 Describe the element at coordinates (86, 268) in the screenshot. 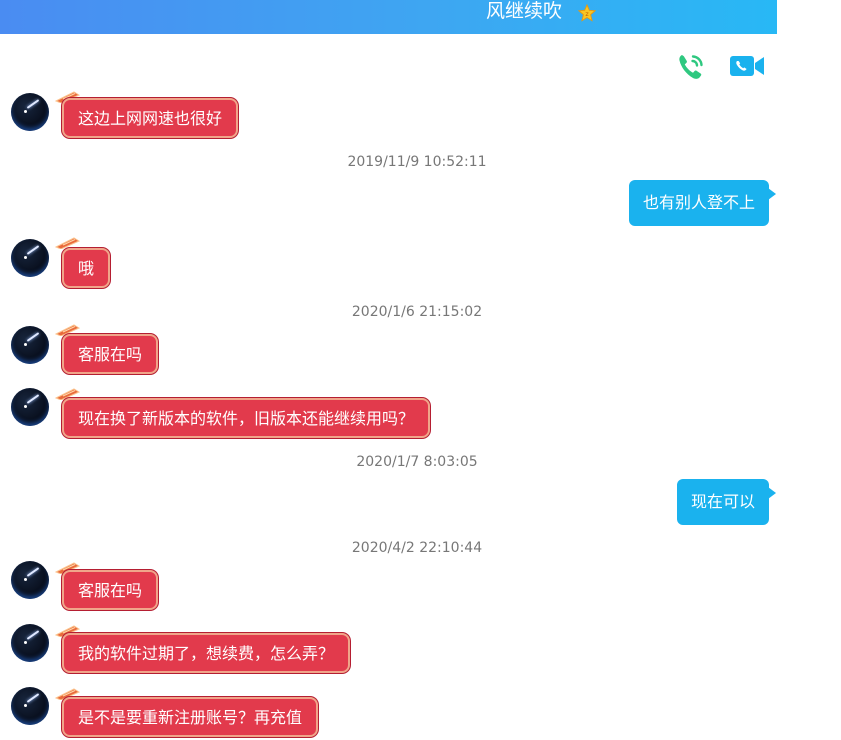

I see `incoming-message-bubble: 哦` at that location.